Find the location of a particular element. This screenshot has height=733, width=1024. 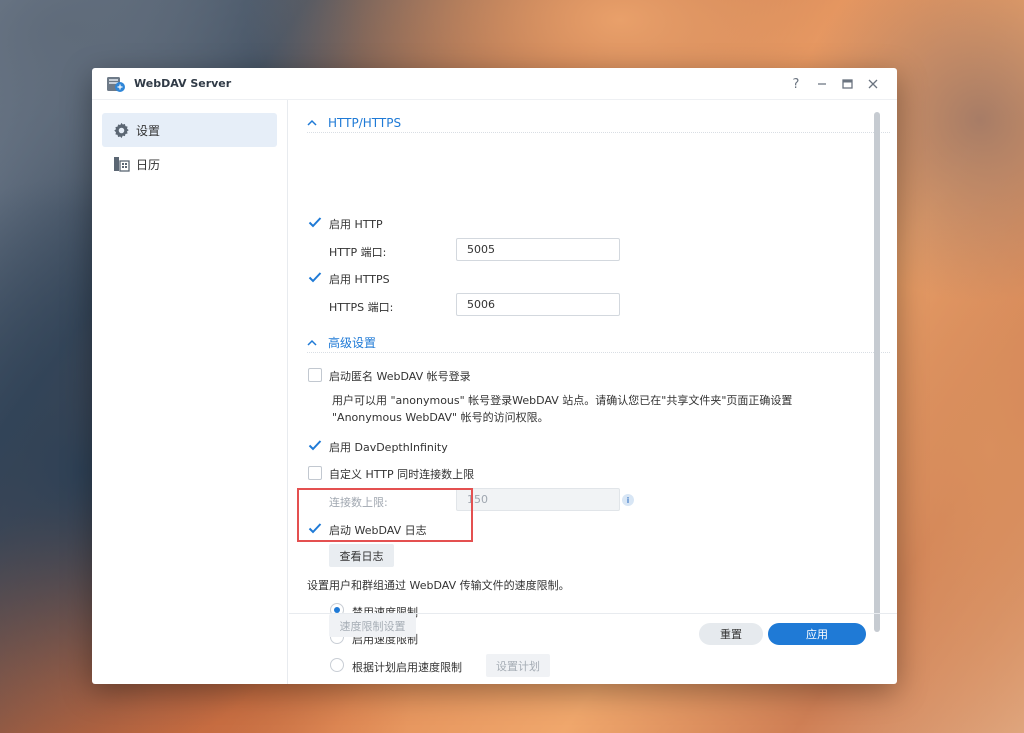

http-port-input: 5005 is located at coordinates (538, 249).